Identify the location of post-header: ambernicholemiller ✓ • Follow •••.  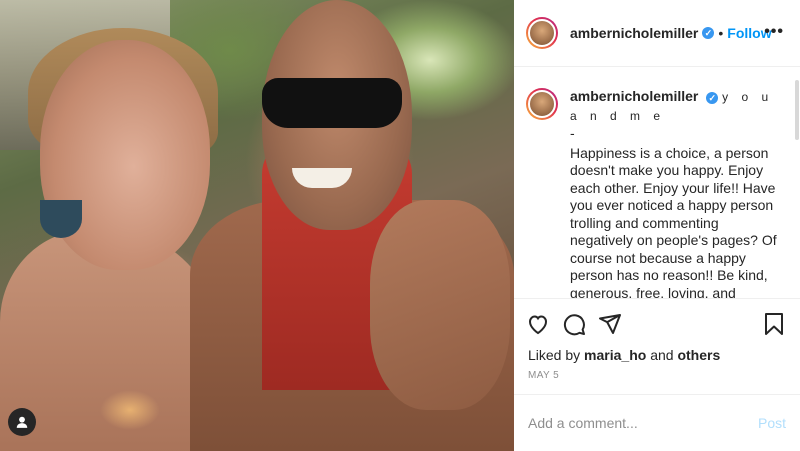
(657, 33).